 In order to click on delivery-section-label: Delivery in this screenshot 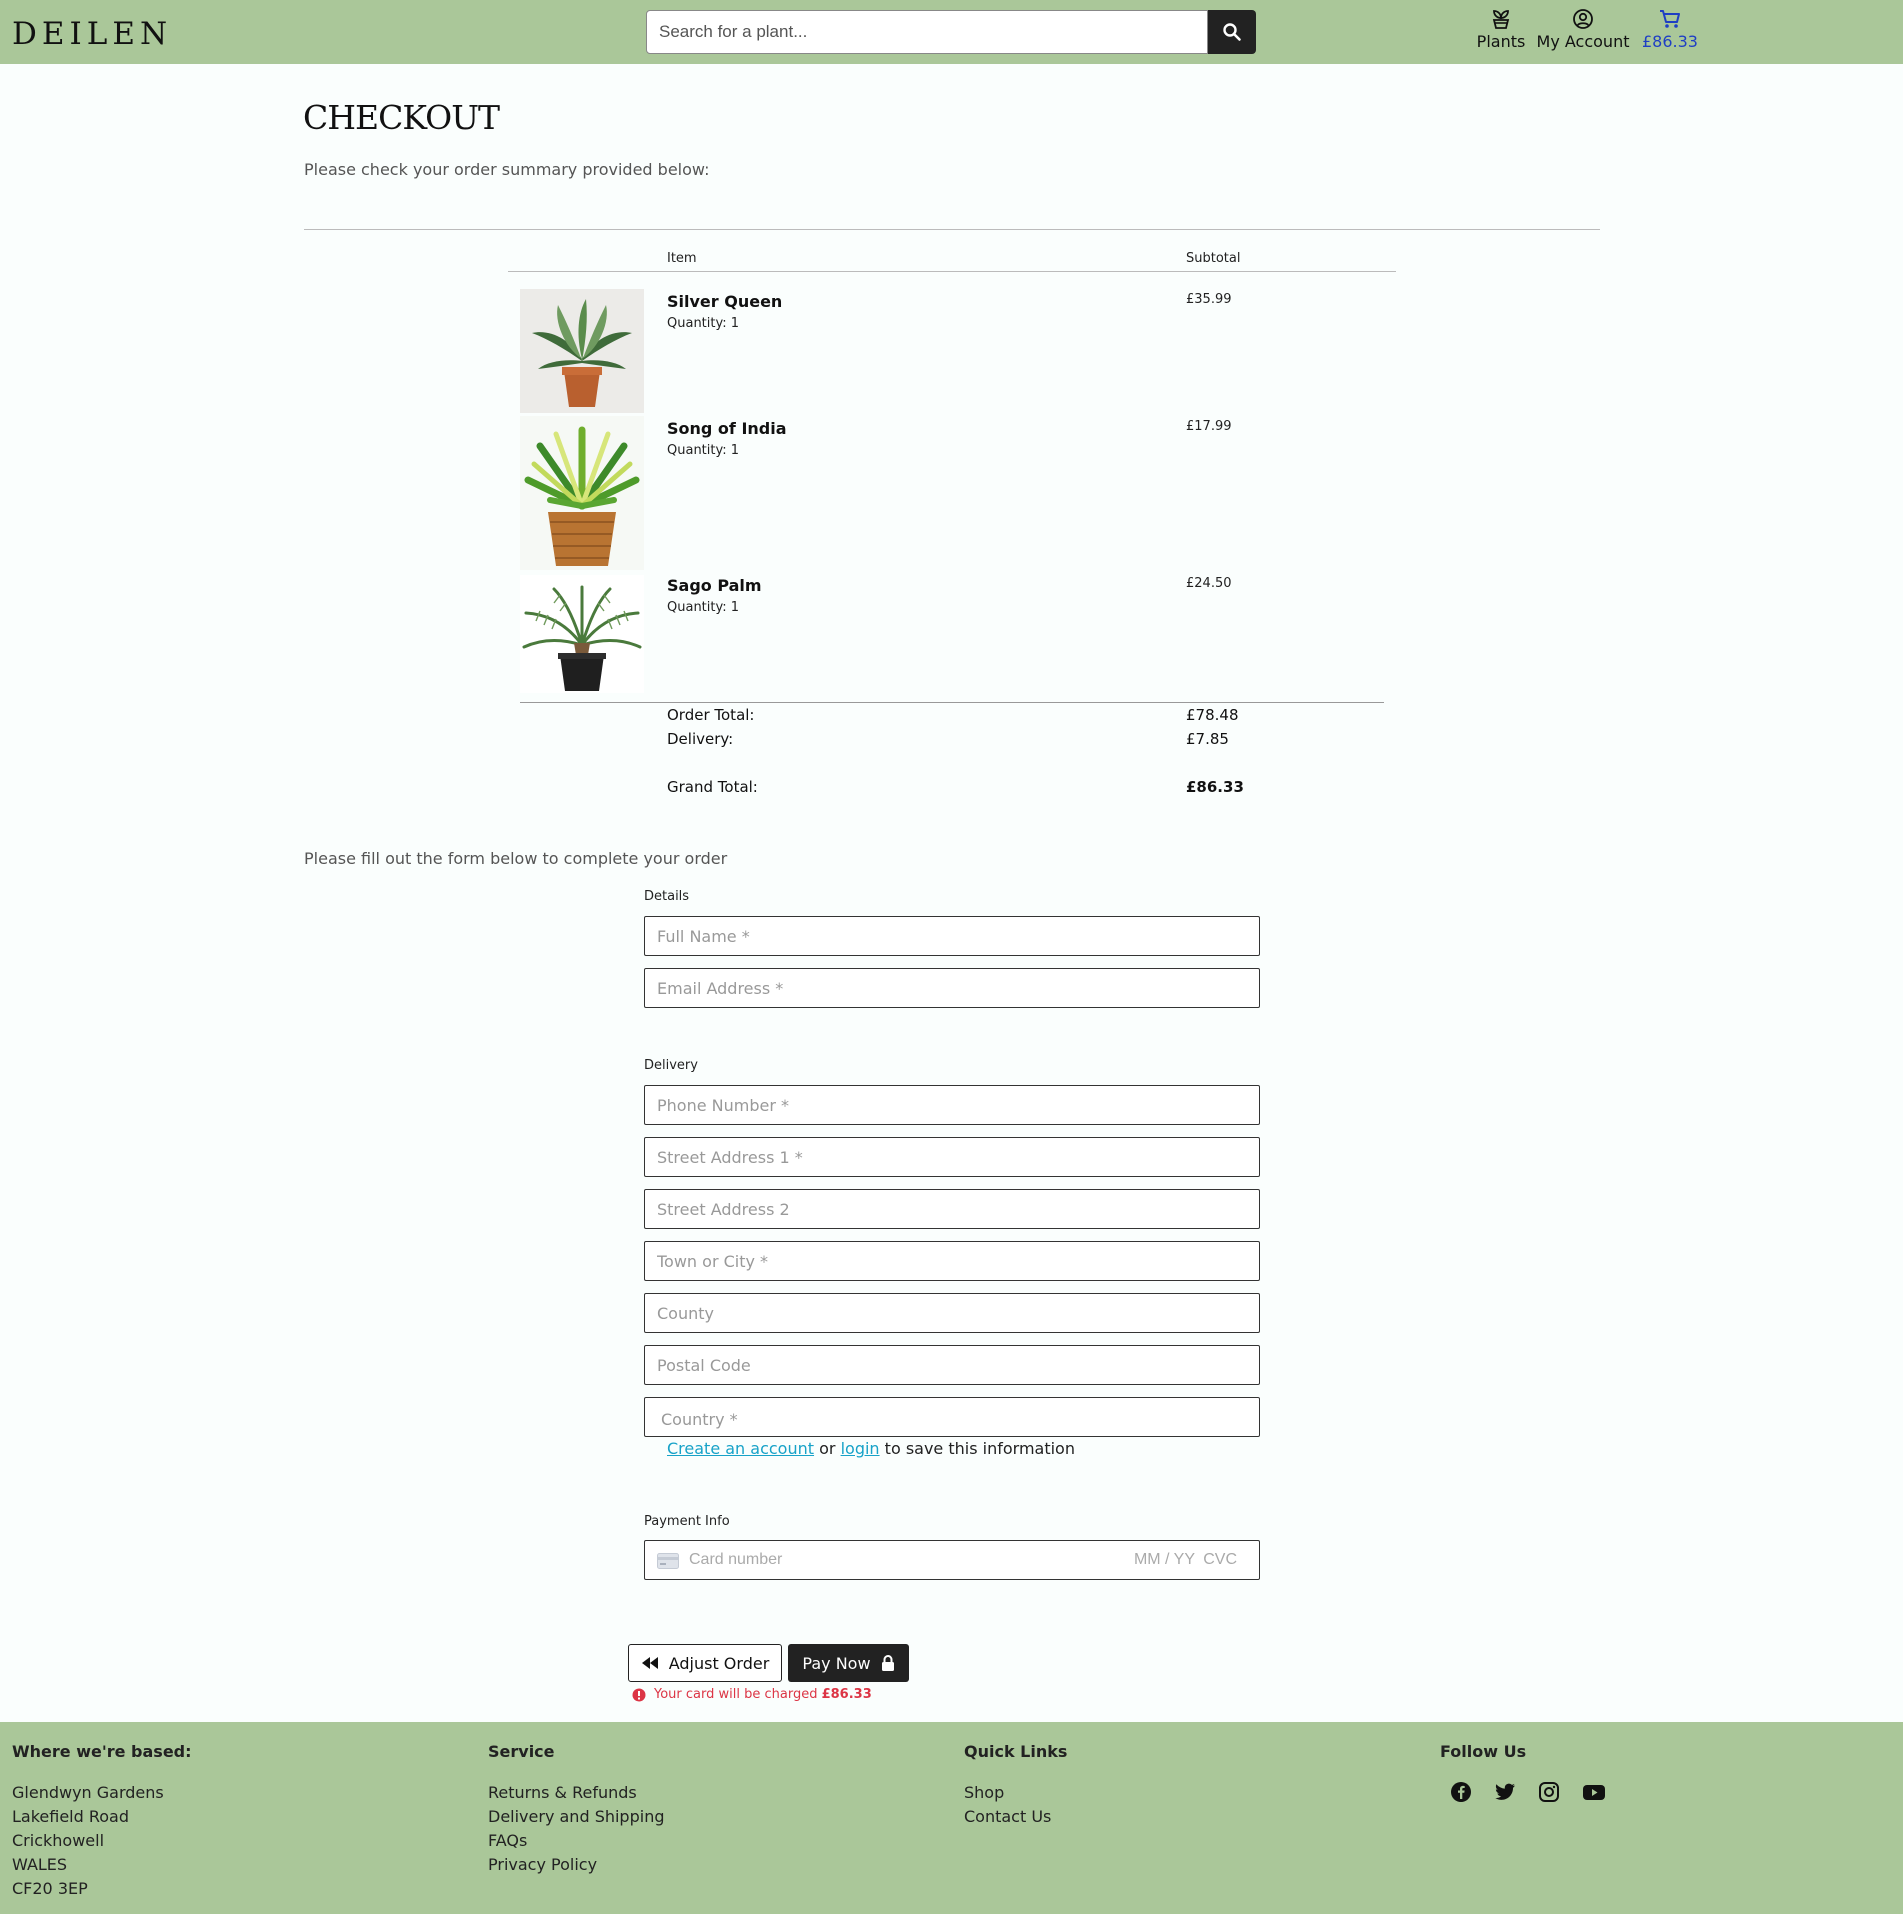, I will do `click(671, 1065)`.